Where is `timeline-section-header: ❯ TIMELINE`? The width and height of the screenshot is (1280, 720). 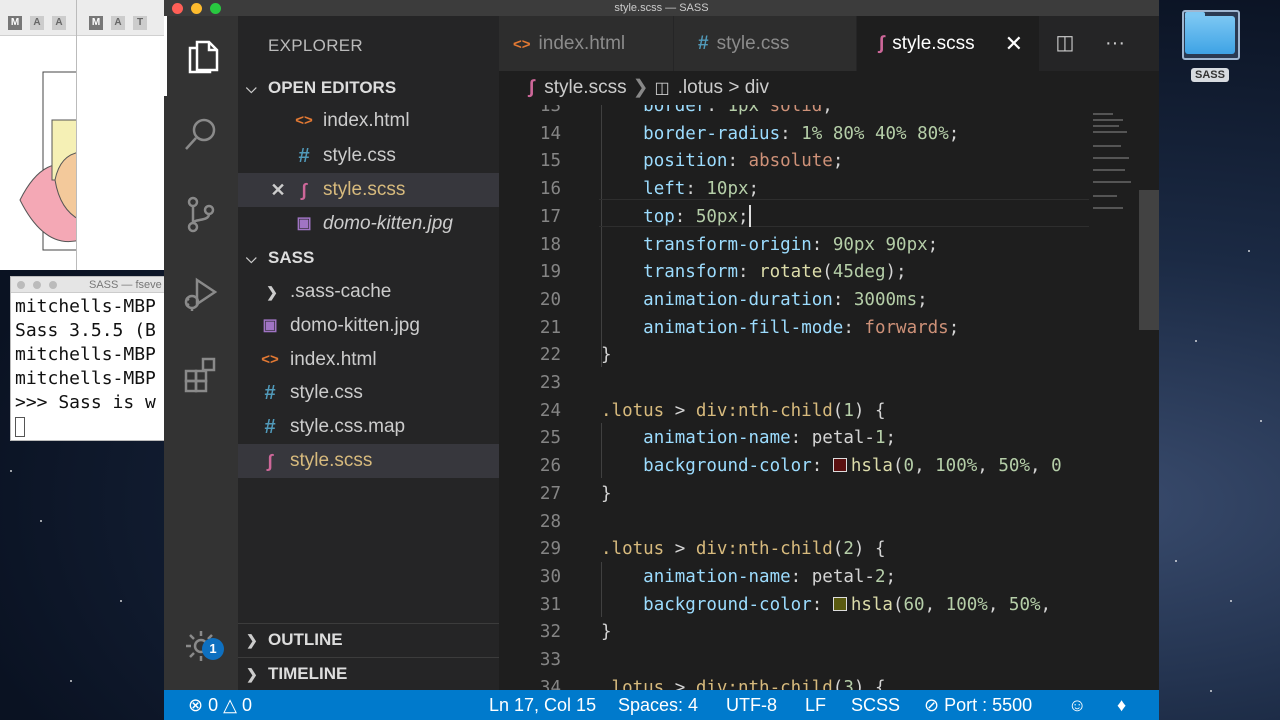 timeline-section-header: ❯ TIMELINE is located at coordinates (368, 674).